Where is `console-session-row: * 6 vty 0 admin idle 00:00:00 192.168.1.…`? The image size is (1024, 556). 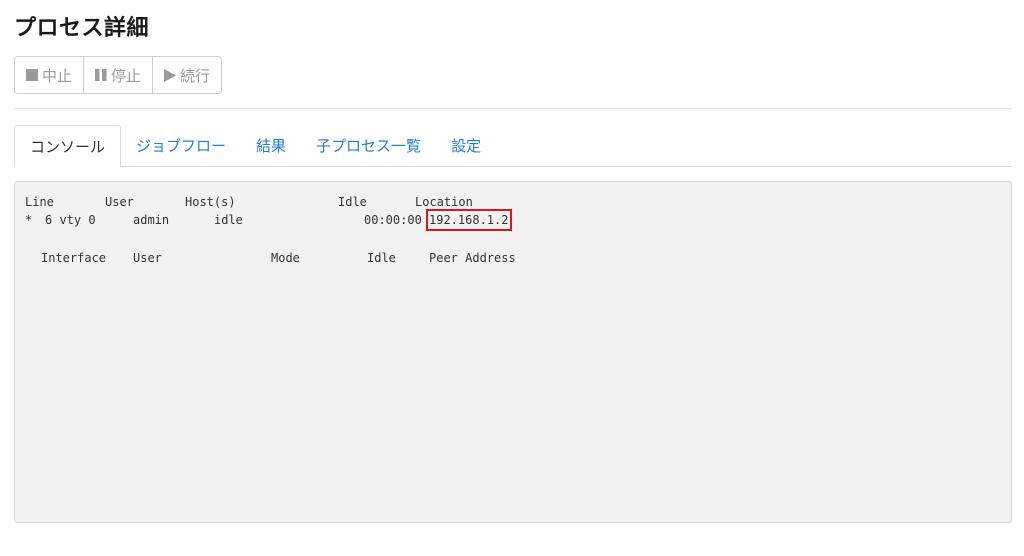 console-session-row: * 6 vty 0 admin idle 00:00:00 192.168.1.… is located at coordinates (261, 220).